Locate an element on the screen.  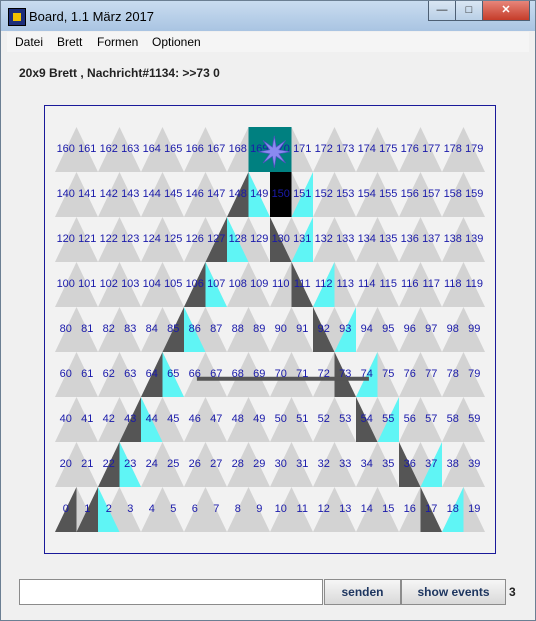
minimize-button: — is located at coordinates (442, 11).